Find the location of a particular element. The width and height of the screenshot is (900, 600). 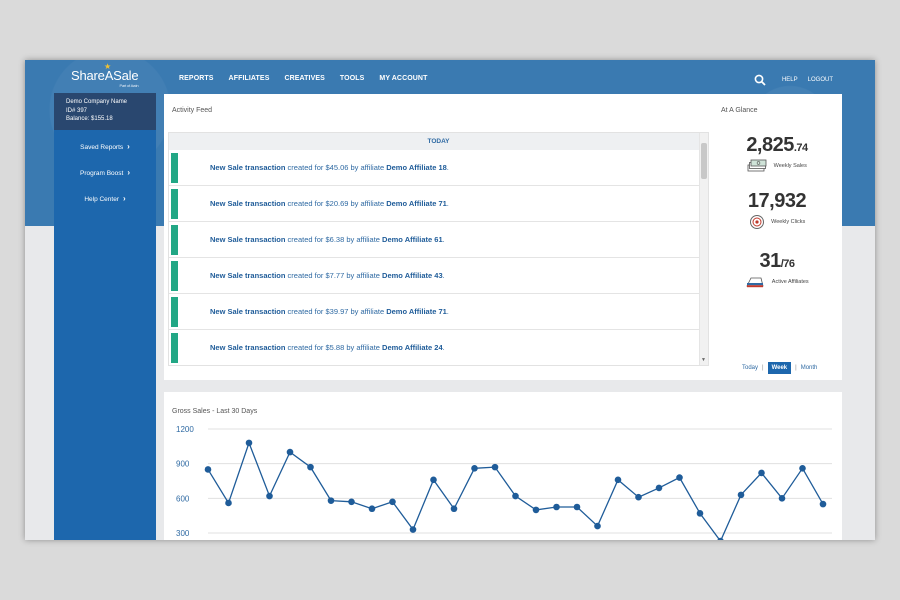

top-right-links: HELP LOGOUT is located at coordinates (793, 80).